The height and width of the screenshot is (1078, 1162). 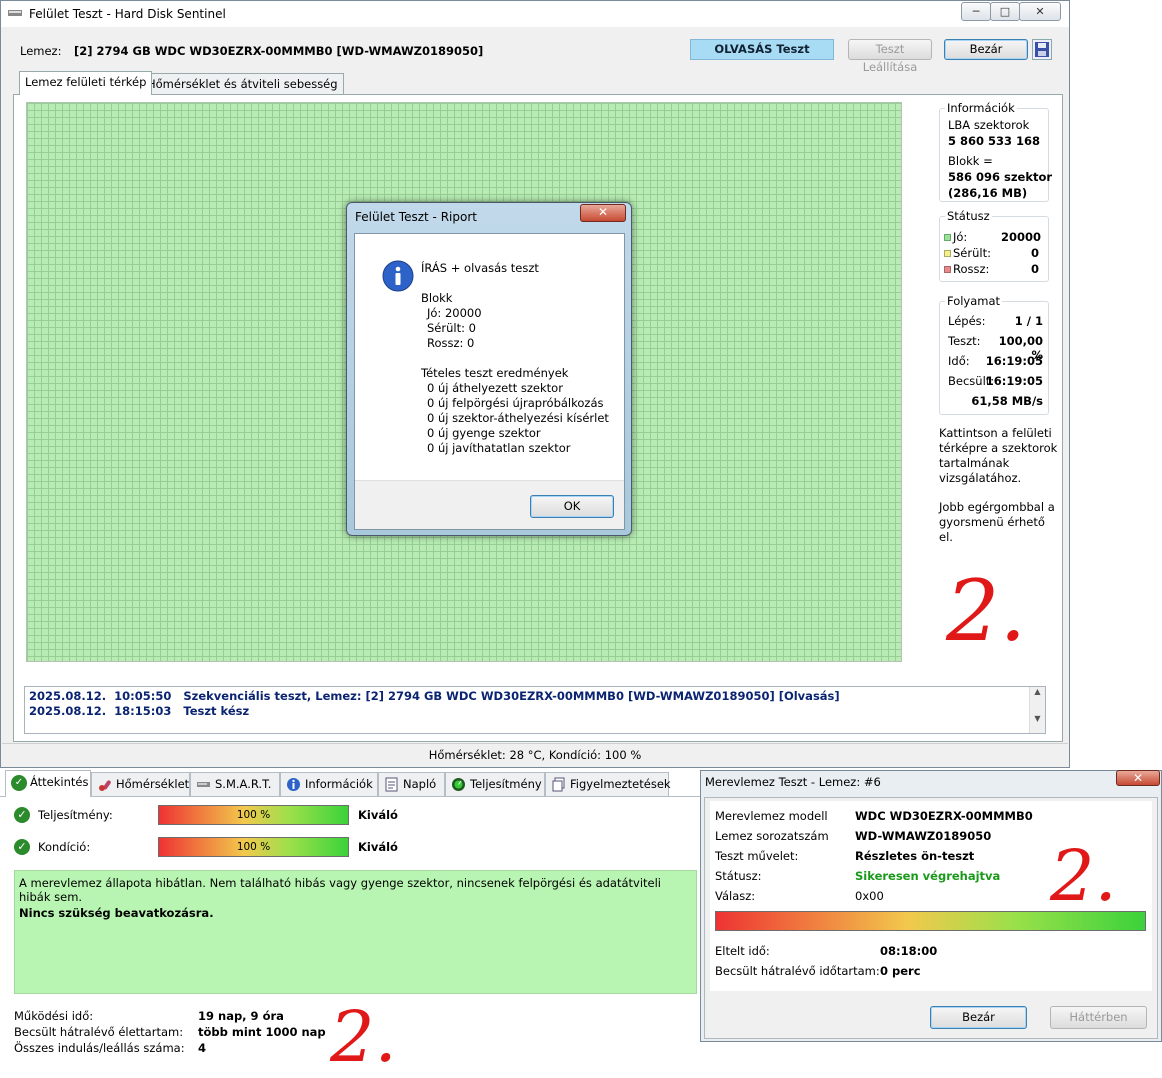 What do you see at coordinates (947, 269) in the screenshot?
I see `bad-swatch` at bounding box center [947, 269].